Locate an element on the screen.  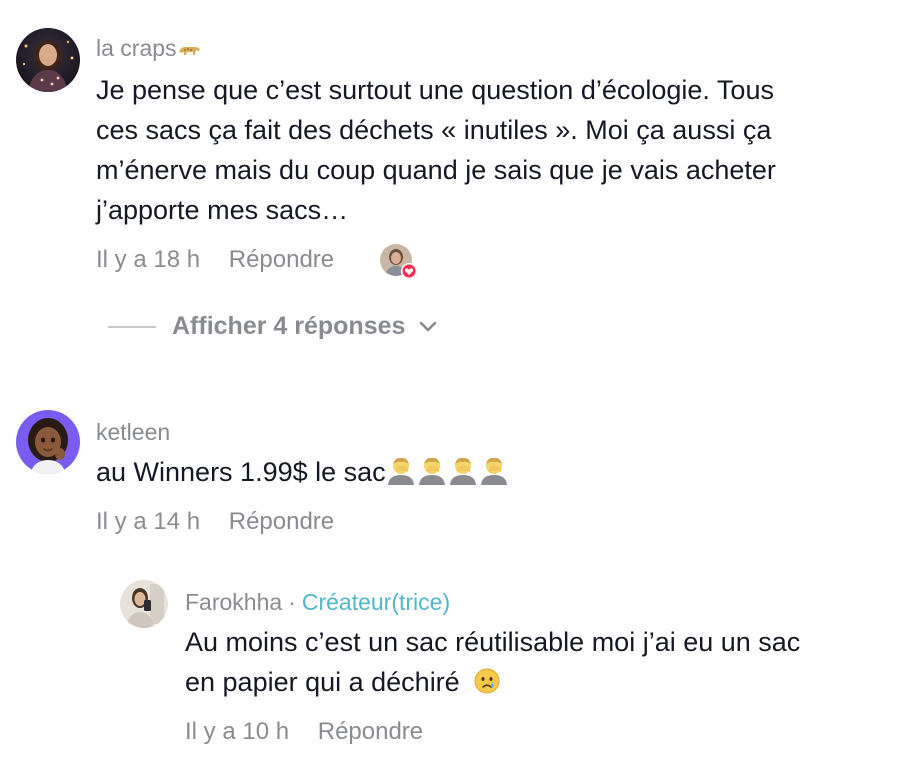
comment-time: Il y a 14 h is located at coordinates (148, 521).